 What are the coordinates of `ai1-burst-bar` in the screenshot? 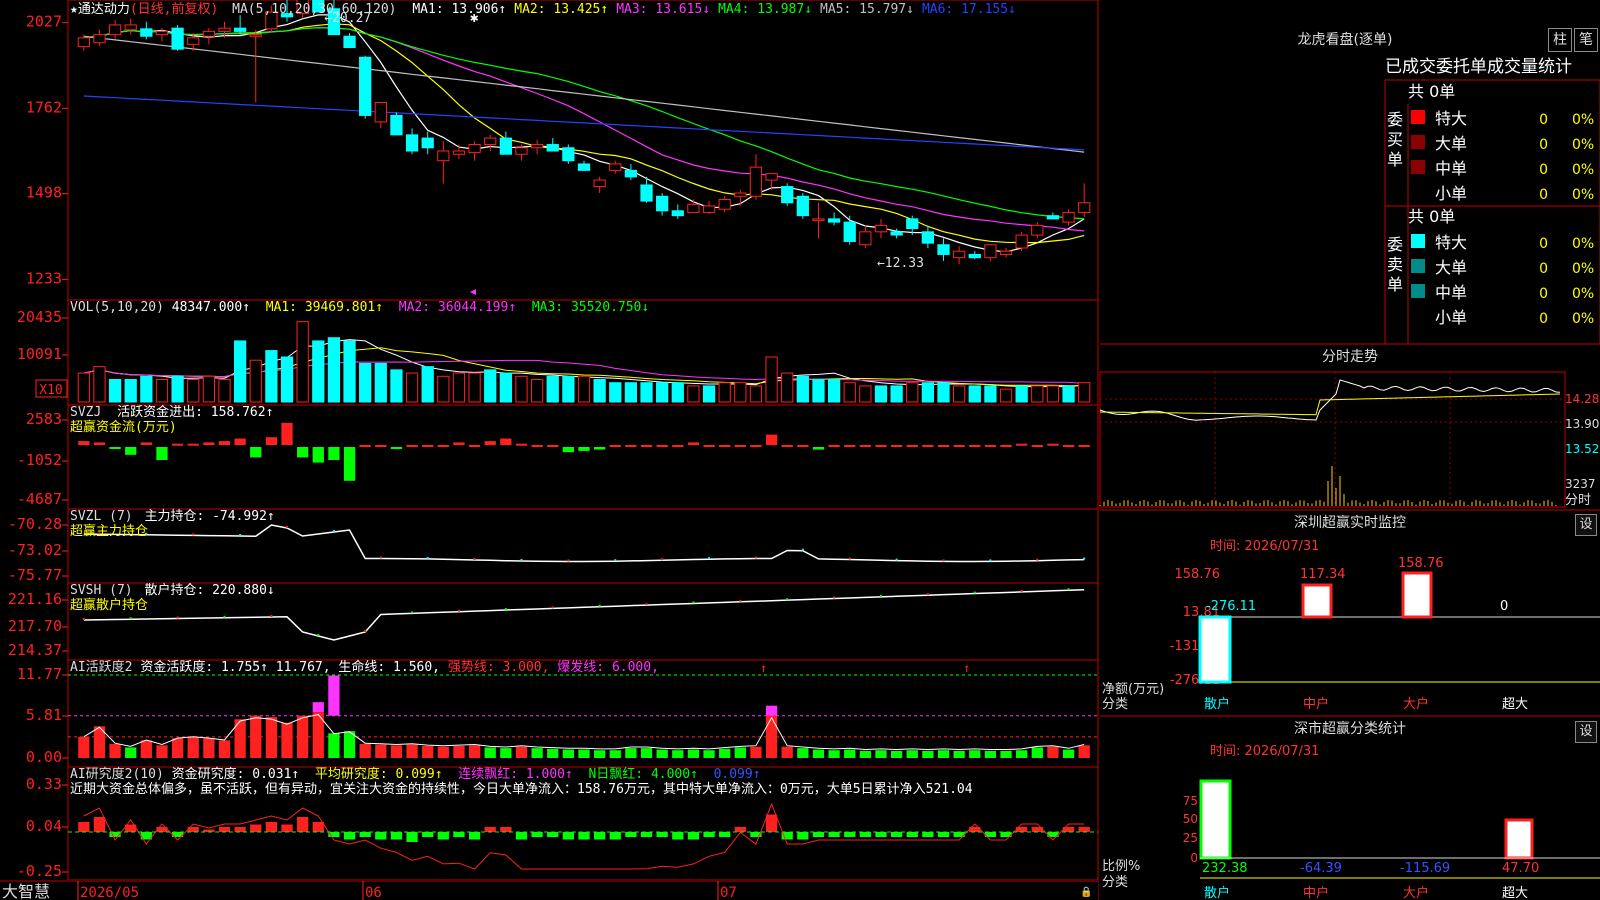 It's located at (334, 695).